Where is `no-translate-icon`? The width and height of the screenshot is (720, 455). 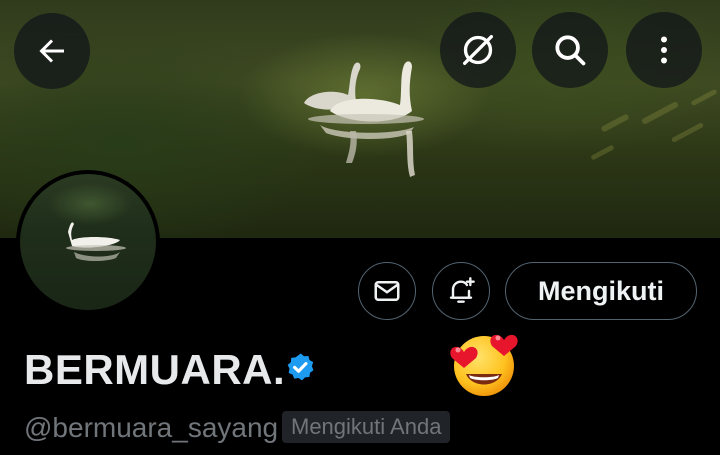
no-translate-icon is located at coordinates (478, 50).